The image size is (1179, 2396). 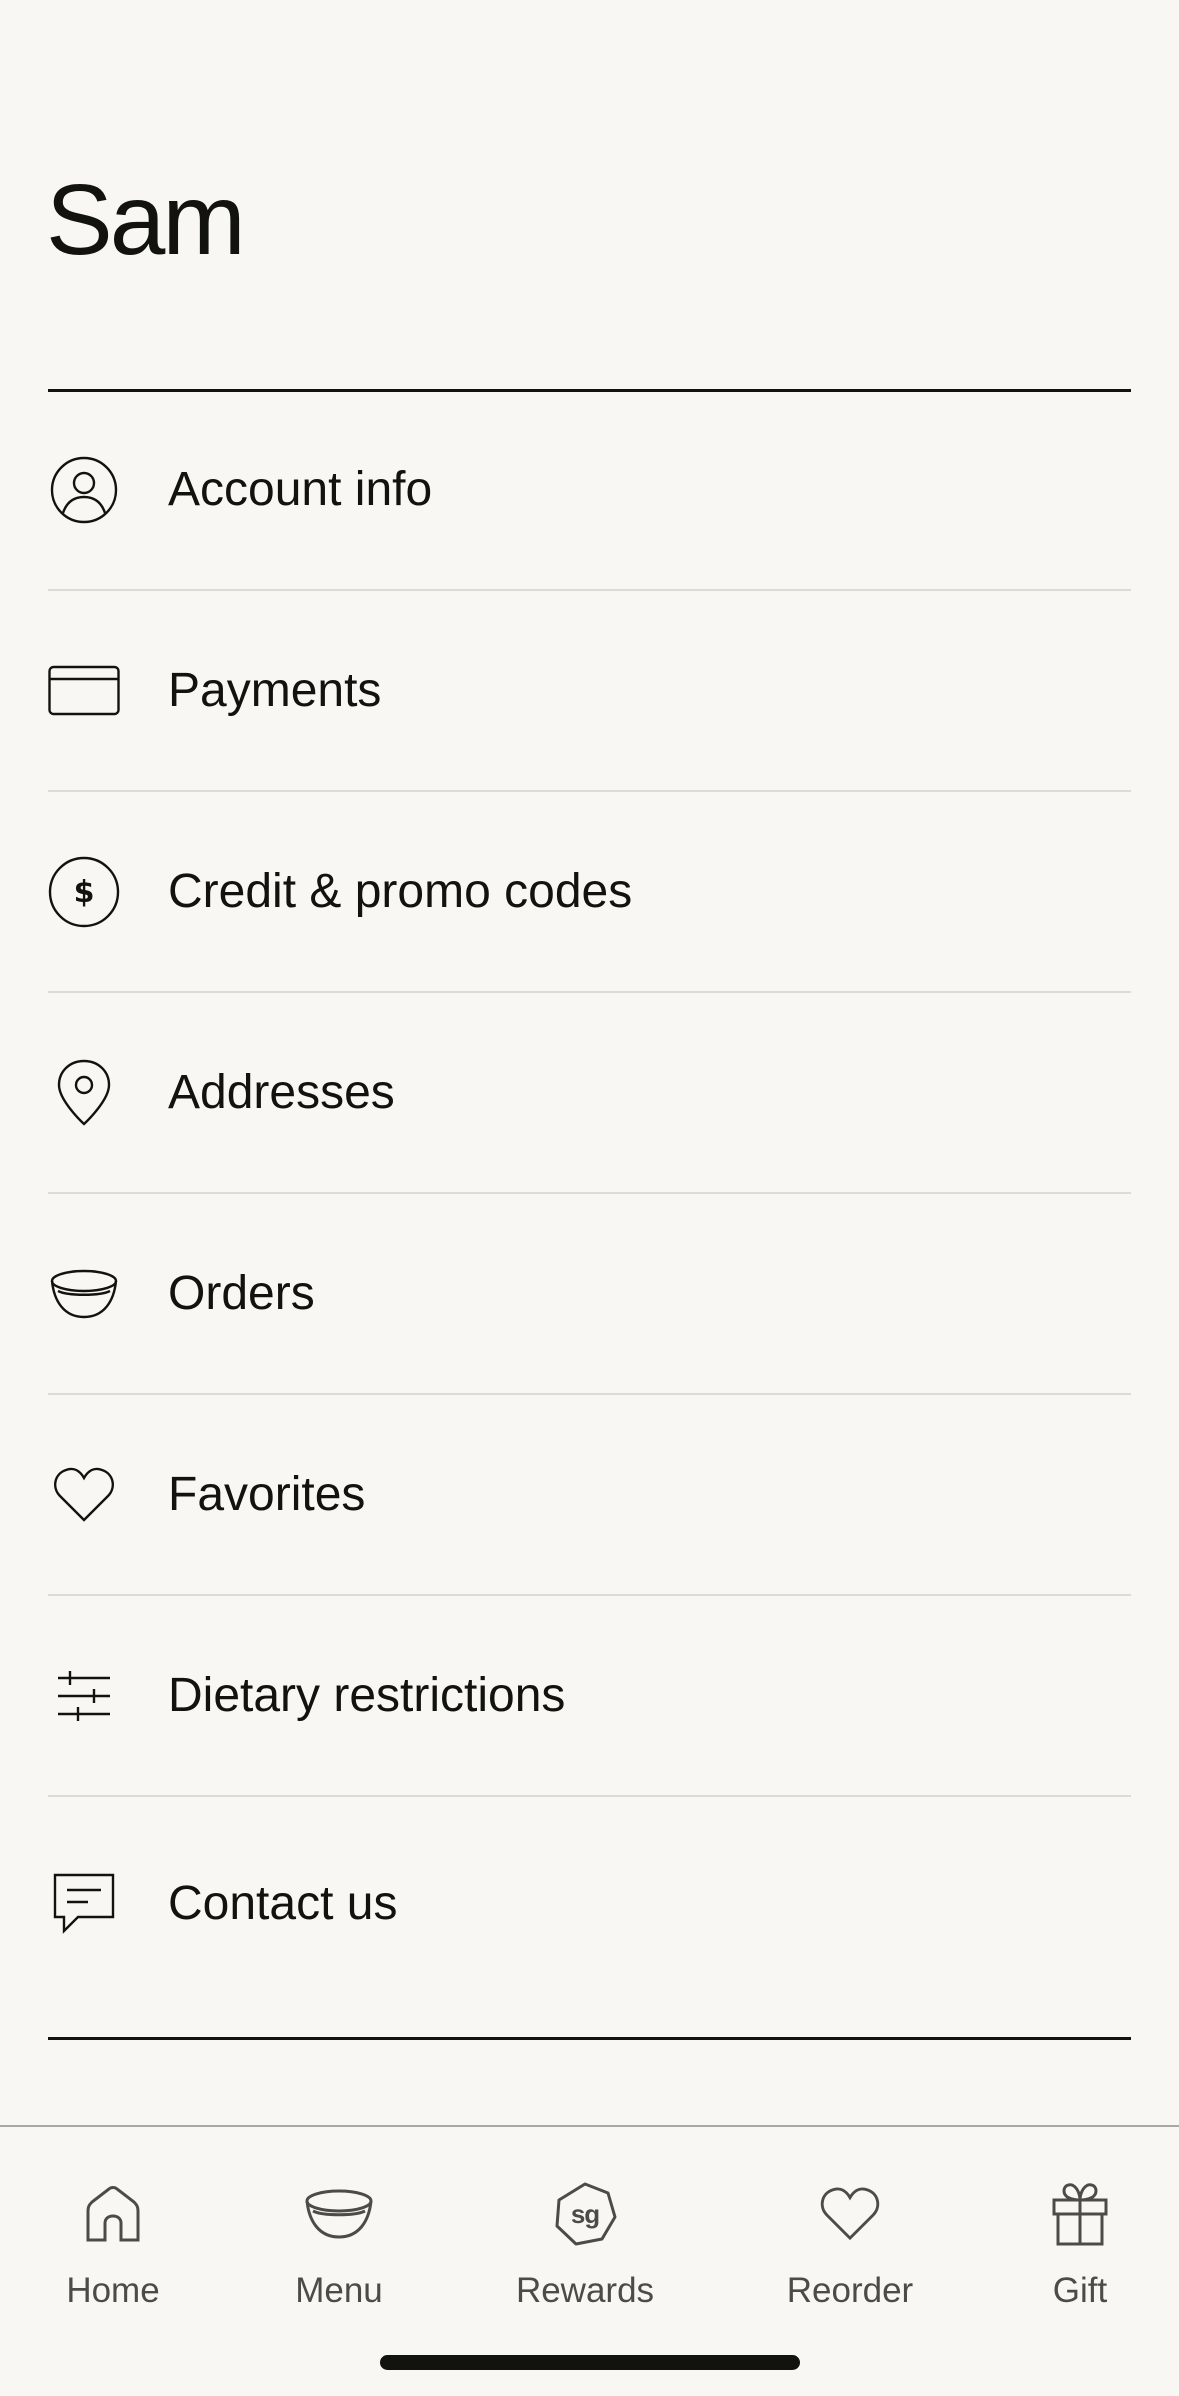 What do you see at coordinates (84, 691) in the screenshot?
I see `credit-card-icon` at bounding box center [84, 691].